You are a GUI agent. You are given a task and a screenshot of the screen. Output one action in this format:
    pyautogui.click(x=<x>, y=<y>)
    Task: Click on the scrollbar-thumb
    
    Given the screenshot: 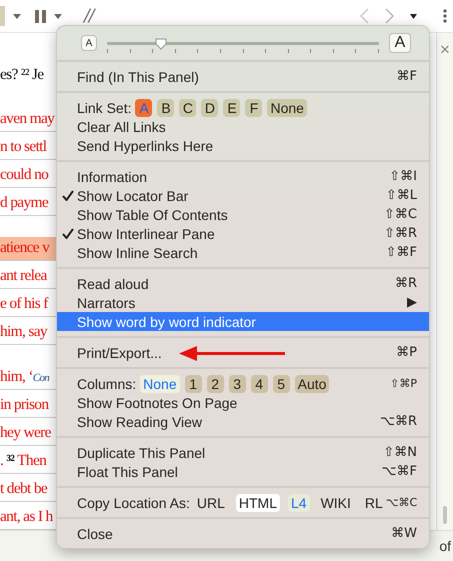 What is the action you would take?
    pyautogui.click(x=445, y=515)
    